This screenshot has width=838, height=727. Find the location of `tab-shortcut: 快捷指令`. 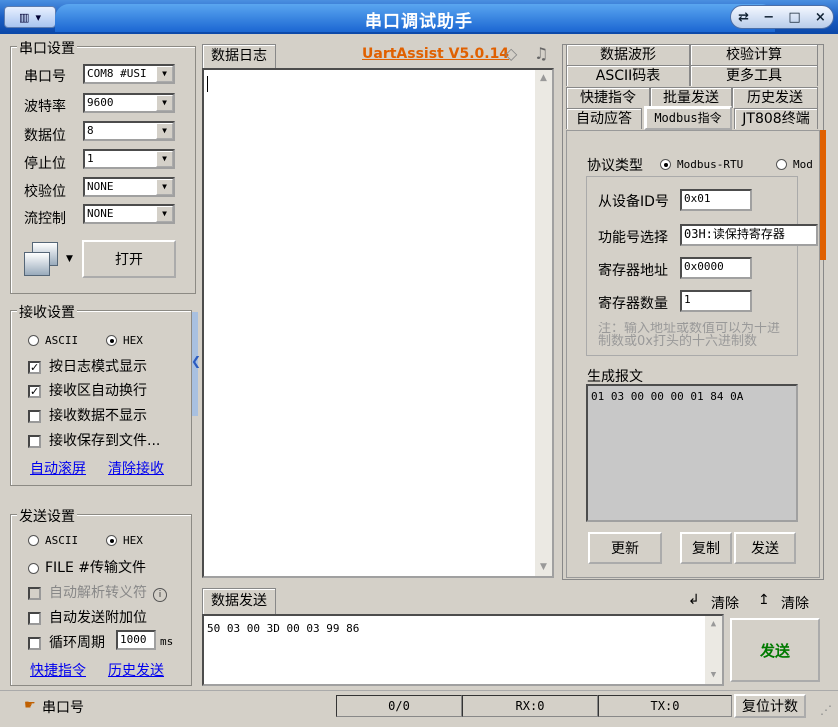

tab-shortcut: 快捷指令 is located at coordinates (608, 97).